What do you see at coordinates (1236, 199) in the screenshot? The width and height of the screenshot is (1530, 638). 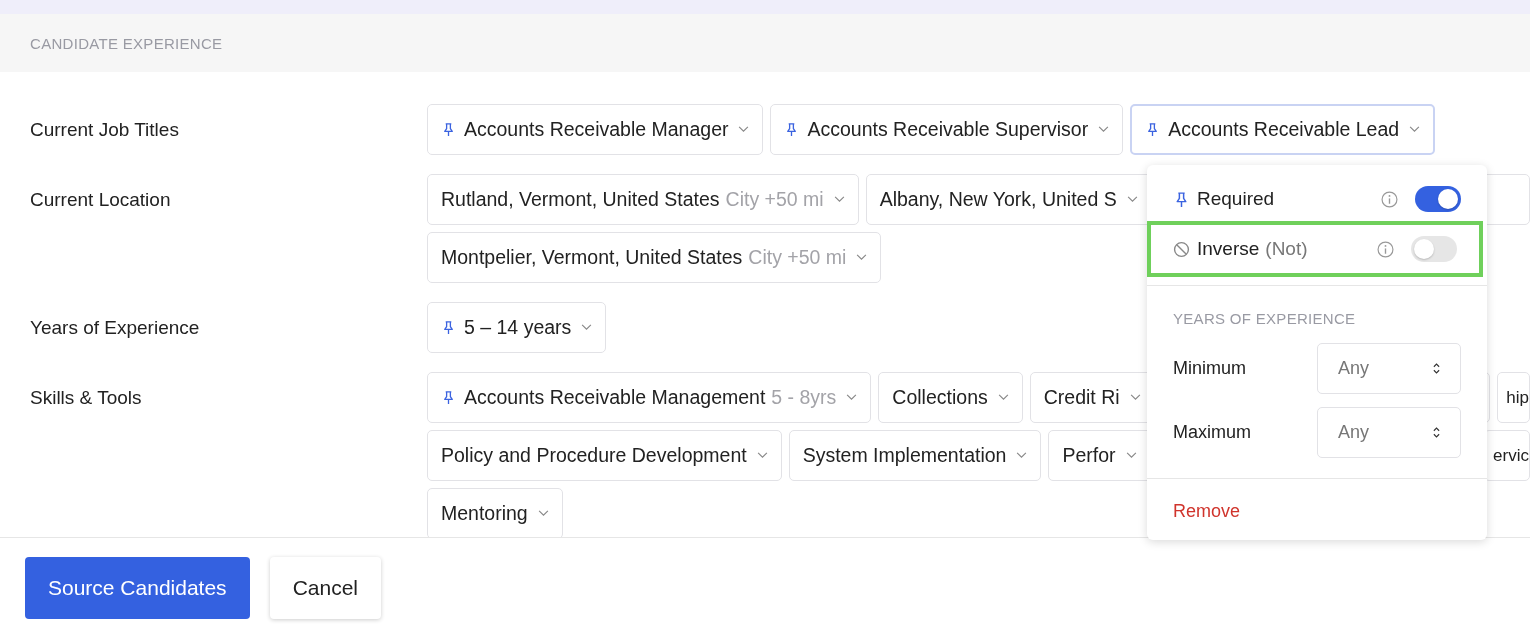 I see `option-label: Required` at bounding box center [1236, 199].